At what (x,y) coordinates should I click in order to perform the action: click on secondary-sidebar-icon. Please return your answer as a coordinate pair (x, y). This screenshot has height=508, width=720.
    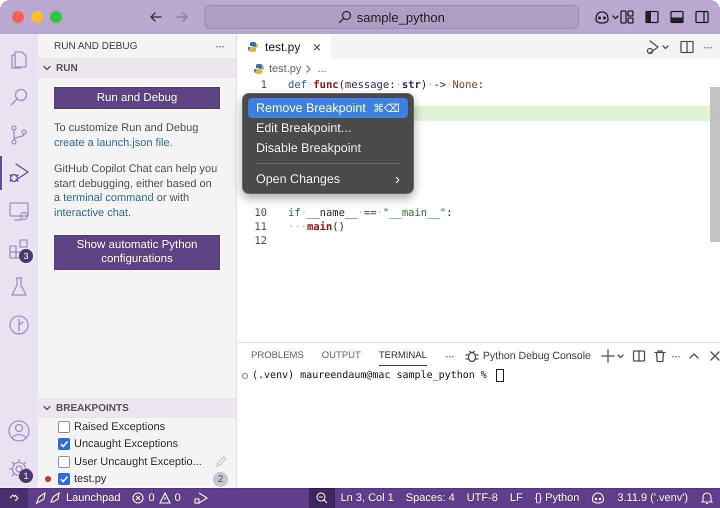
    Looking at the image, I should click on (702, 17).